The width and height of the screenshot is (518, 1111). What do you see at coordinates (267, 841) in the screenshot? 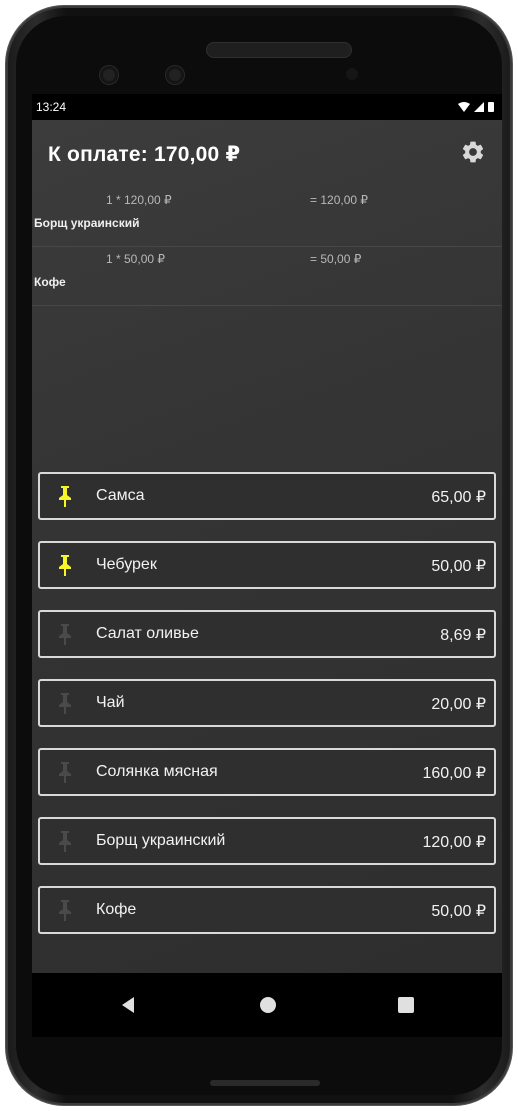
I see `menu-item-button: Борщ украинский 120,00 ₽` at bounding box center [267, 841].